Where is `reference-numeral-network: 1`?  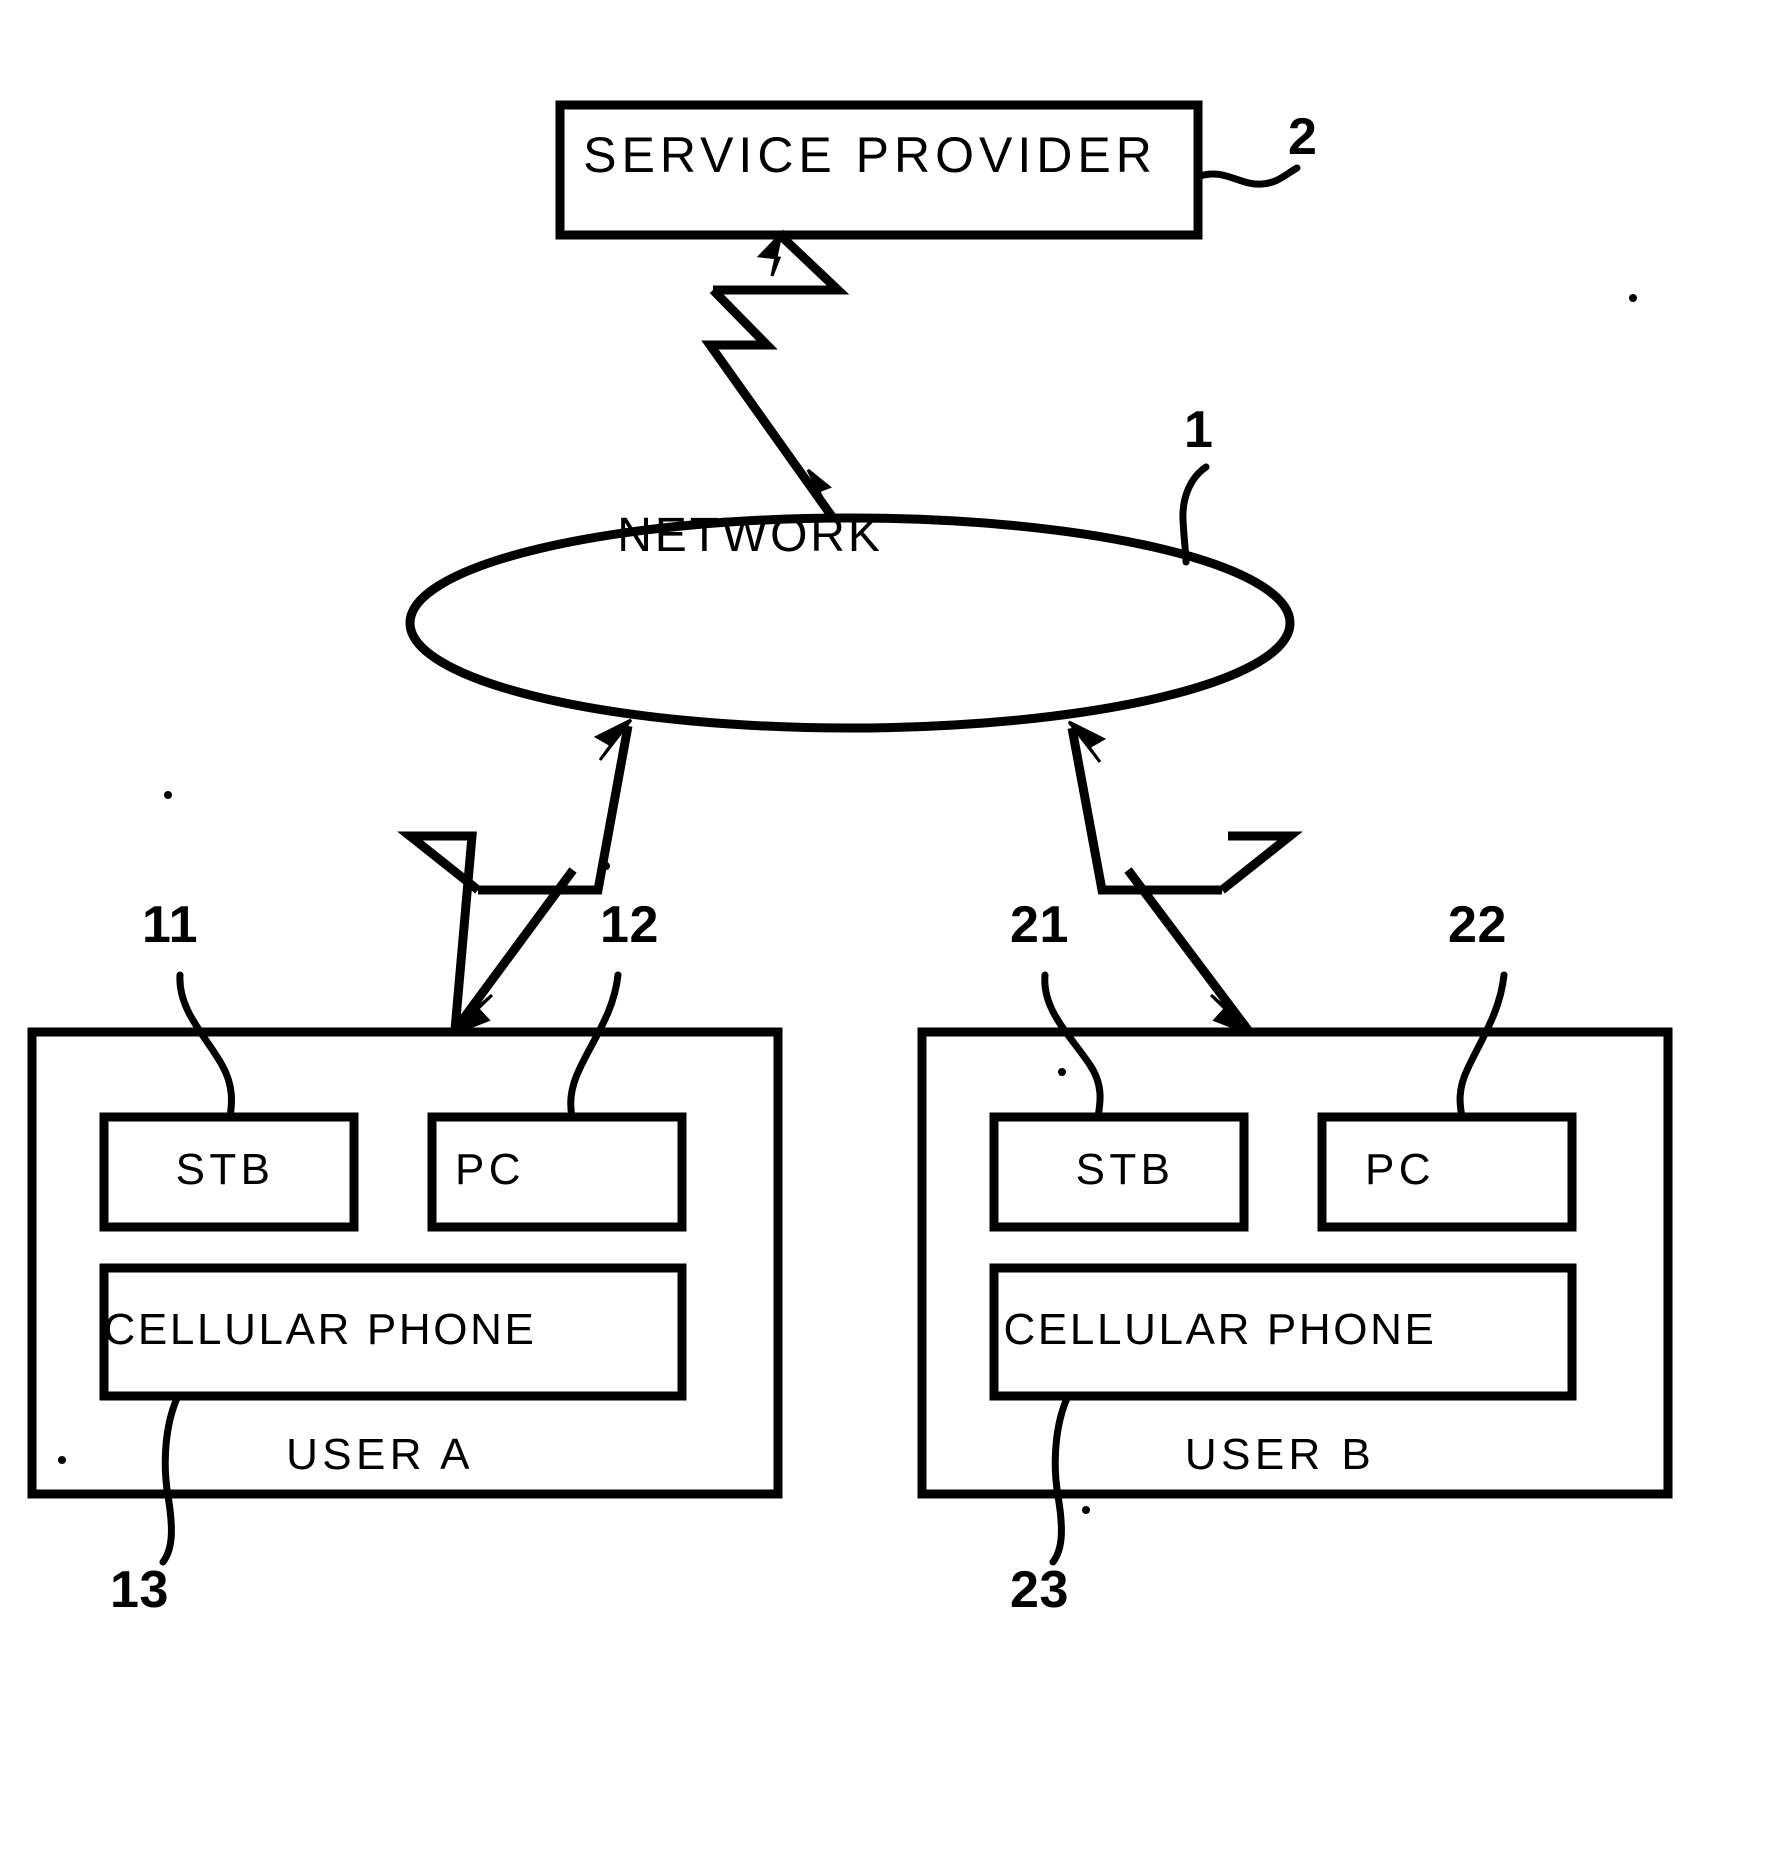
reference-numeral-network: 1 is located at coordinates (1199, 430).